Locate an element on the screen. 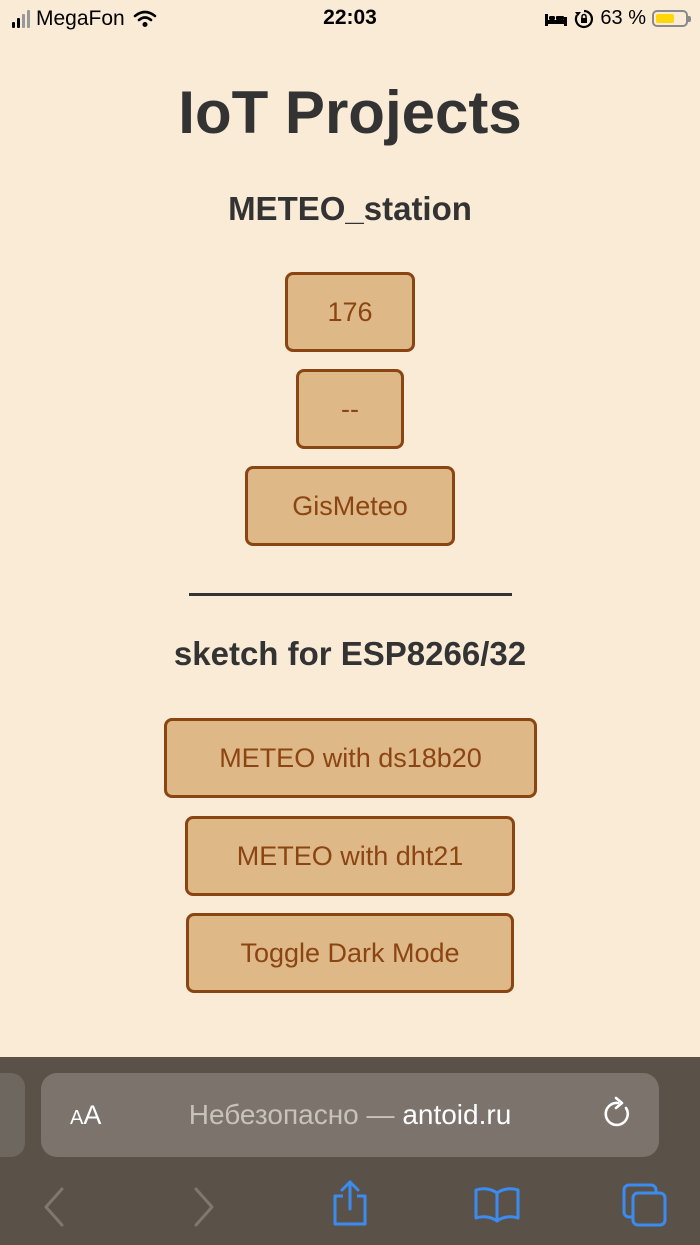  section-title-sketch: sketch for ESP8266/32 is located at coordinates (350, 653).